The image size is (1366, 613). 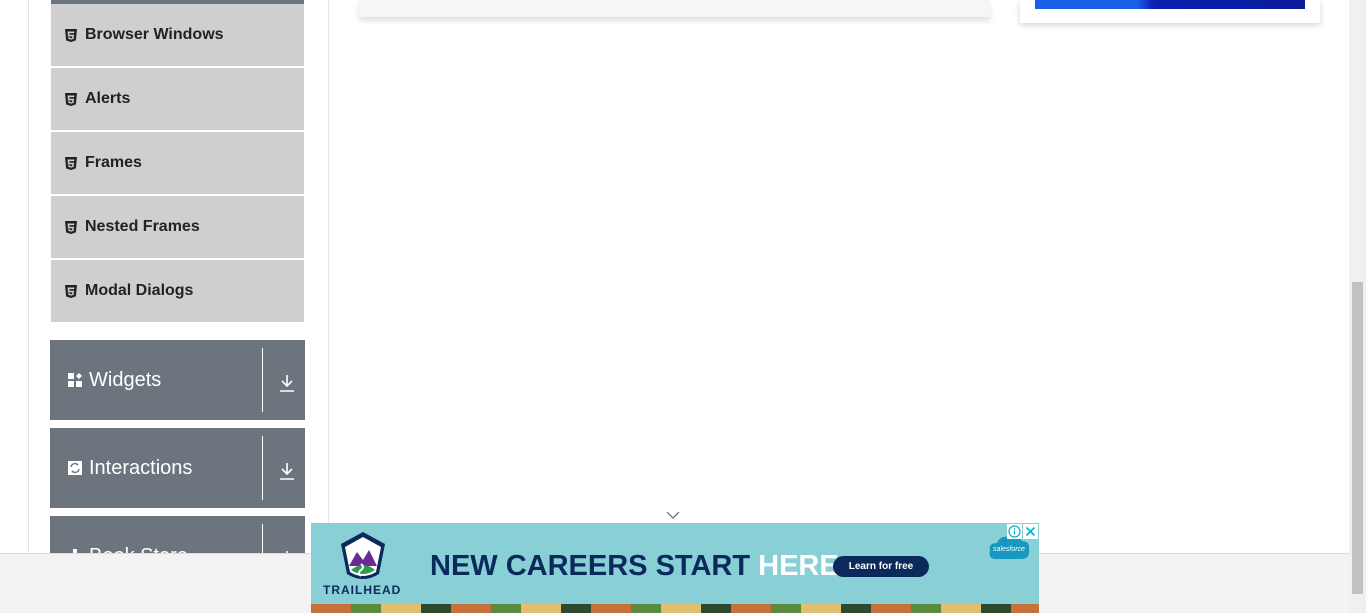 I want to click on sidebar-item-modal-dialogs: Modal Dialogs, so click(x=177, y=291).